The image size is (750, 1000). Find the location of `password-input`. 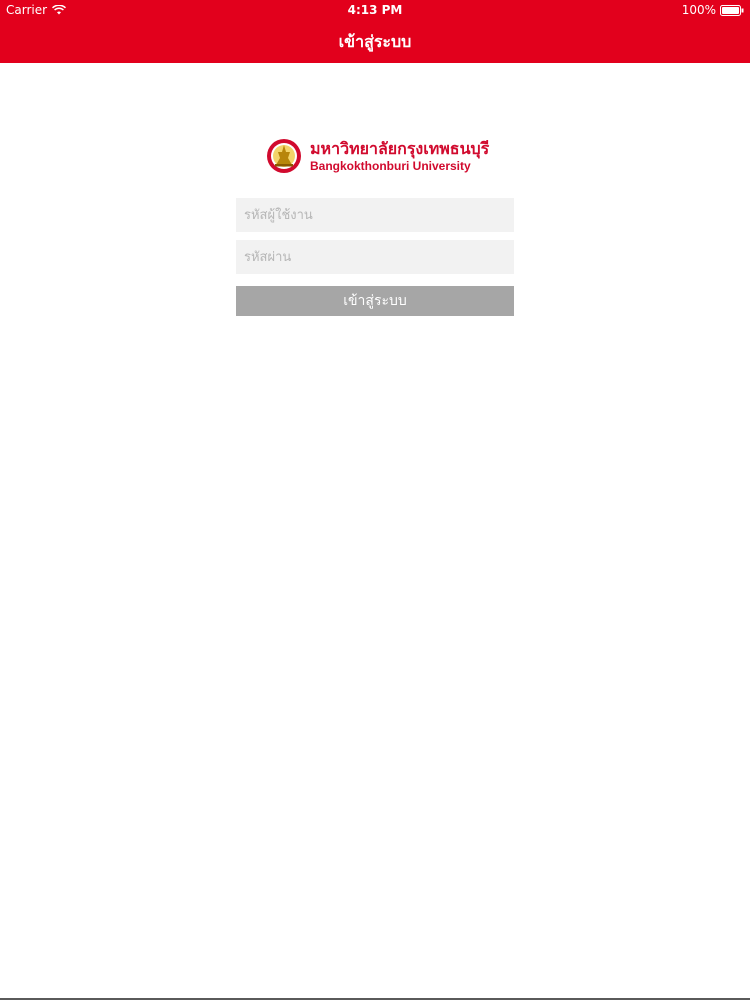

password-input is located at coordinates (375, 257).